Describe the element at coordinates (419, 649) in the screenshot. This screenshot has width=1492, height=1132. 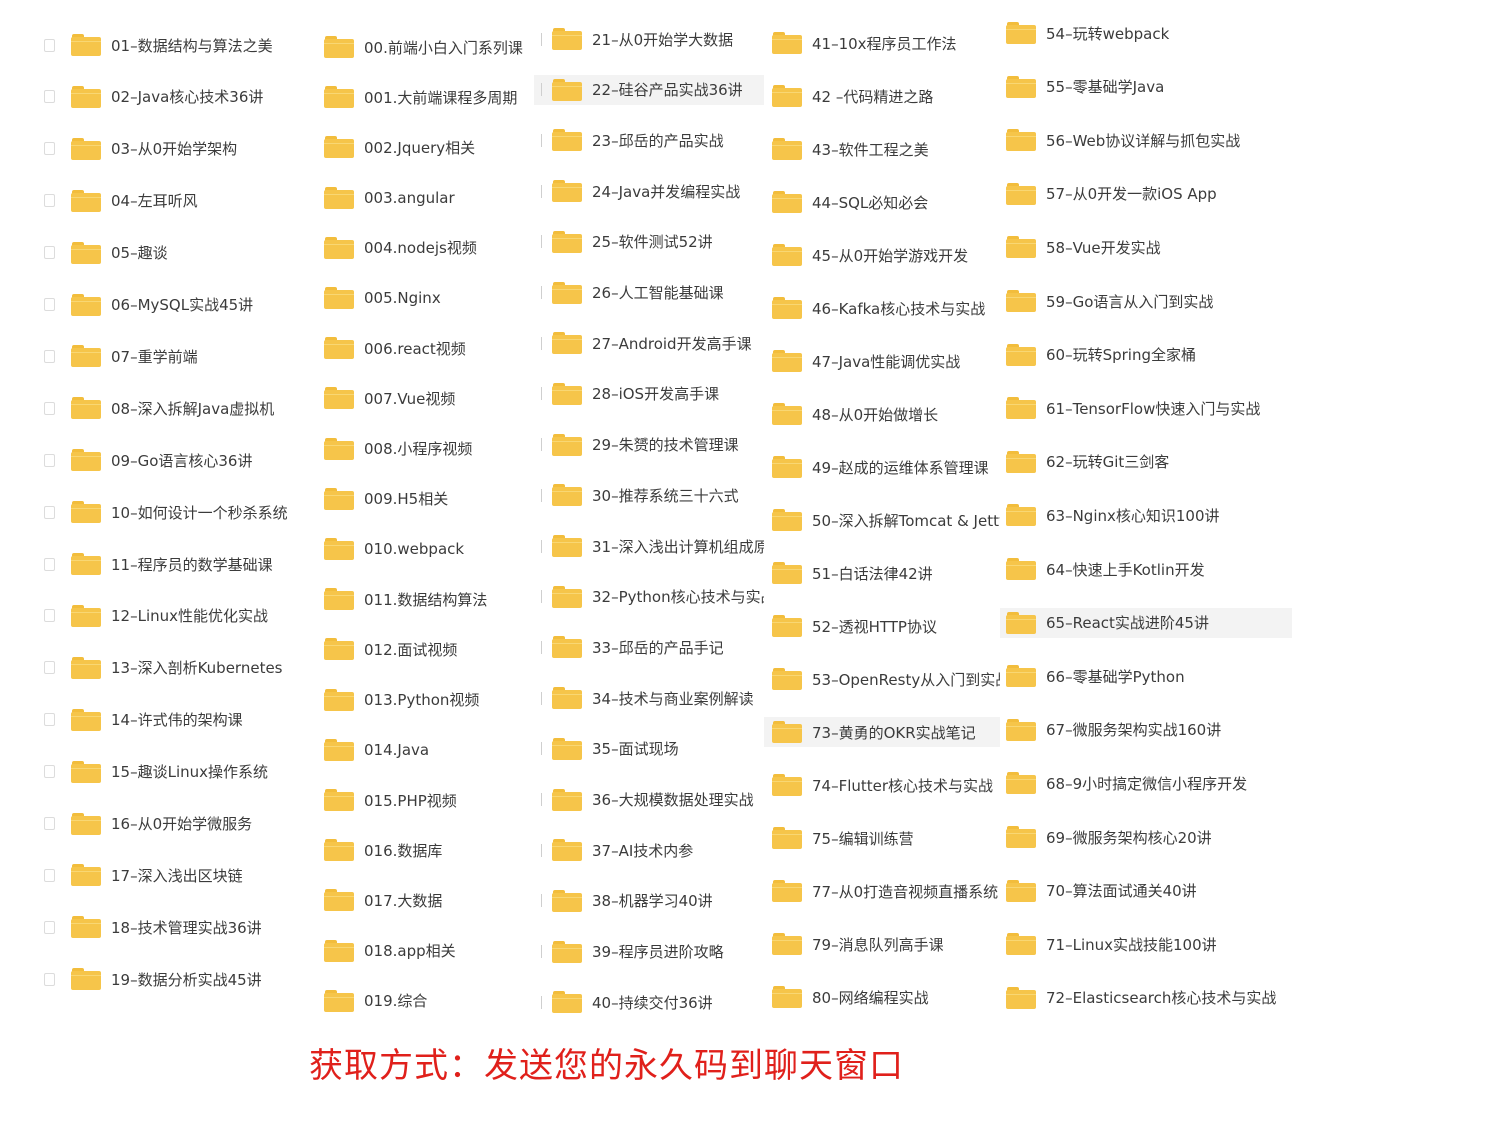
I see `folder-row: 012.面试视频` at that location.